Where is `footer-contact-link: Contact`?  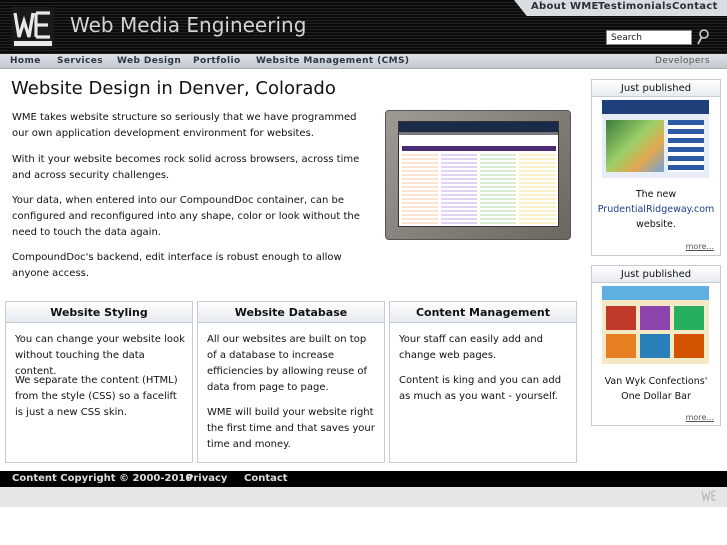
footer-contact-link: Contact is located at coordinates (266, 478).